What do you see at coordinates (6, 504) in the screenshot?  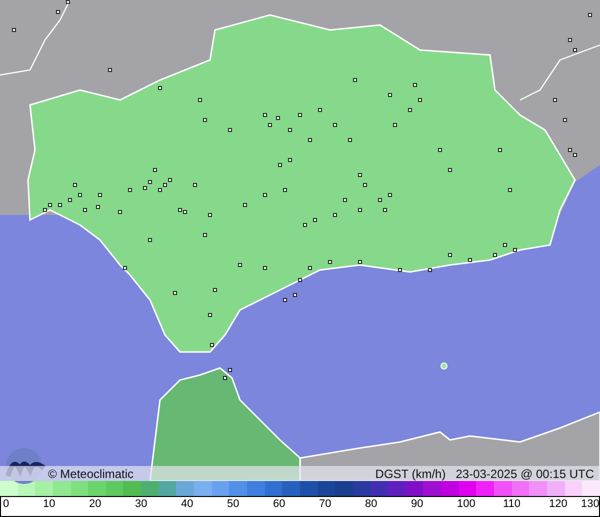 I see `legend-tick: 0` at bounding box center [6, 504].